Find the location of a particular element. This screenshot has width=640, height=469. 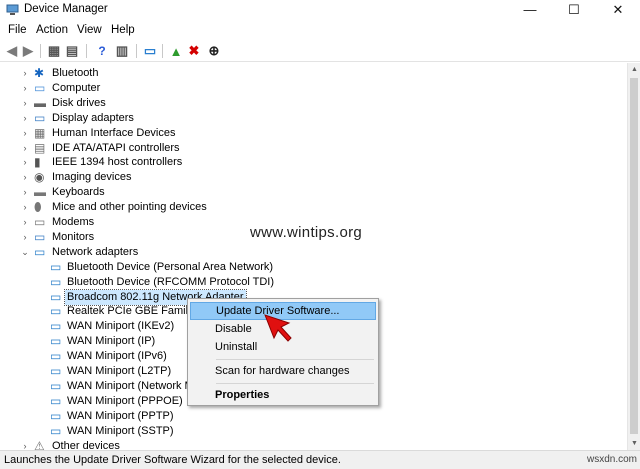

scroll-down-icon: ▼ is located at coordinates (634, 443).